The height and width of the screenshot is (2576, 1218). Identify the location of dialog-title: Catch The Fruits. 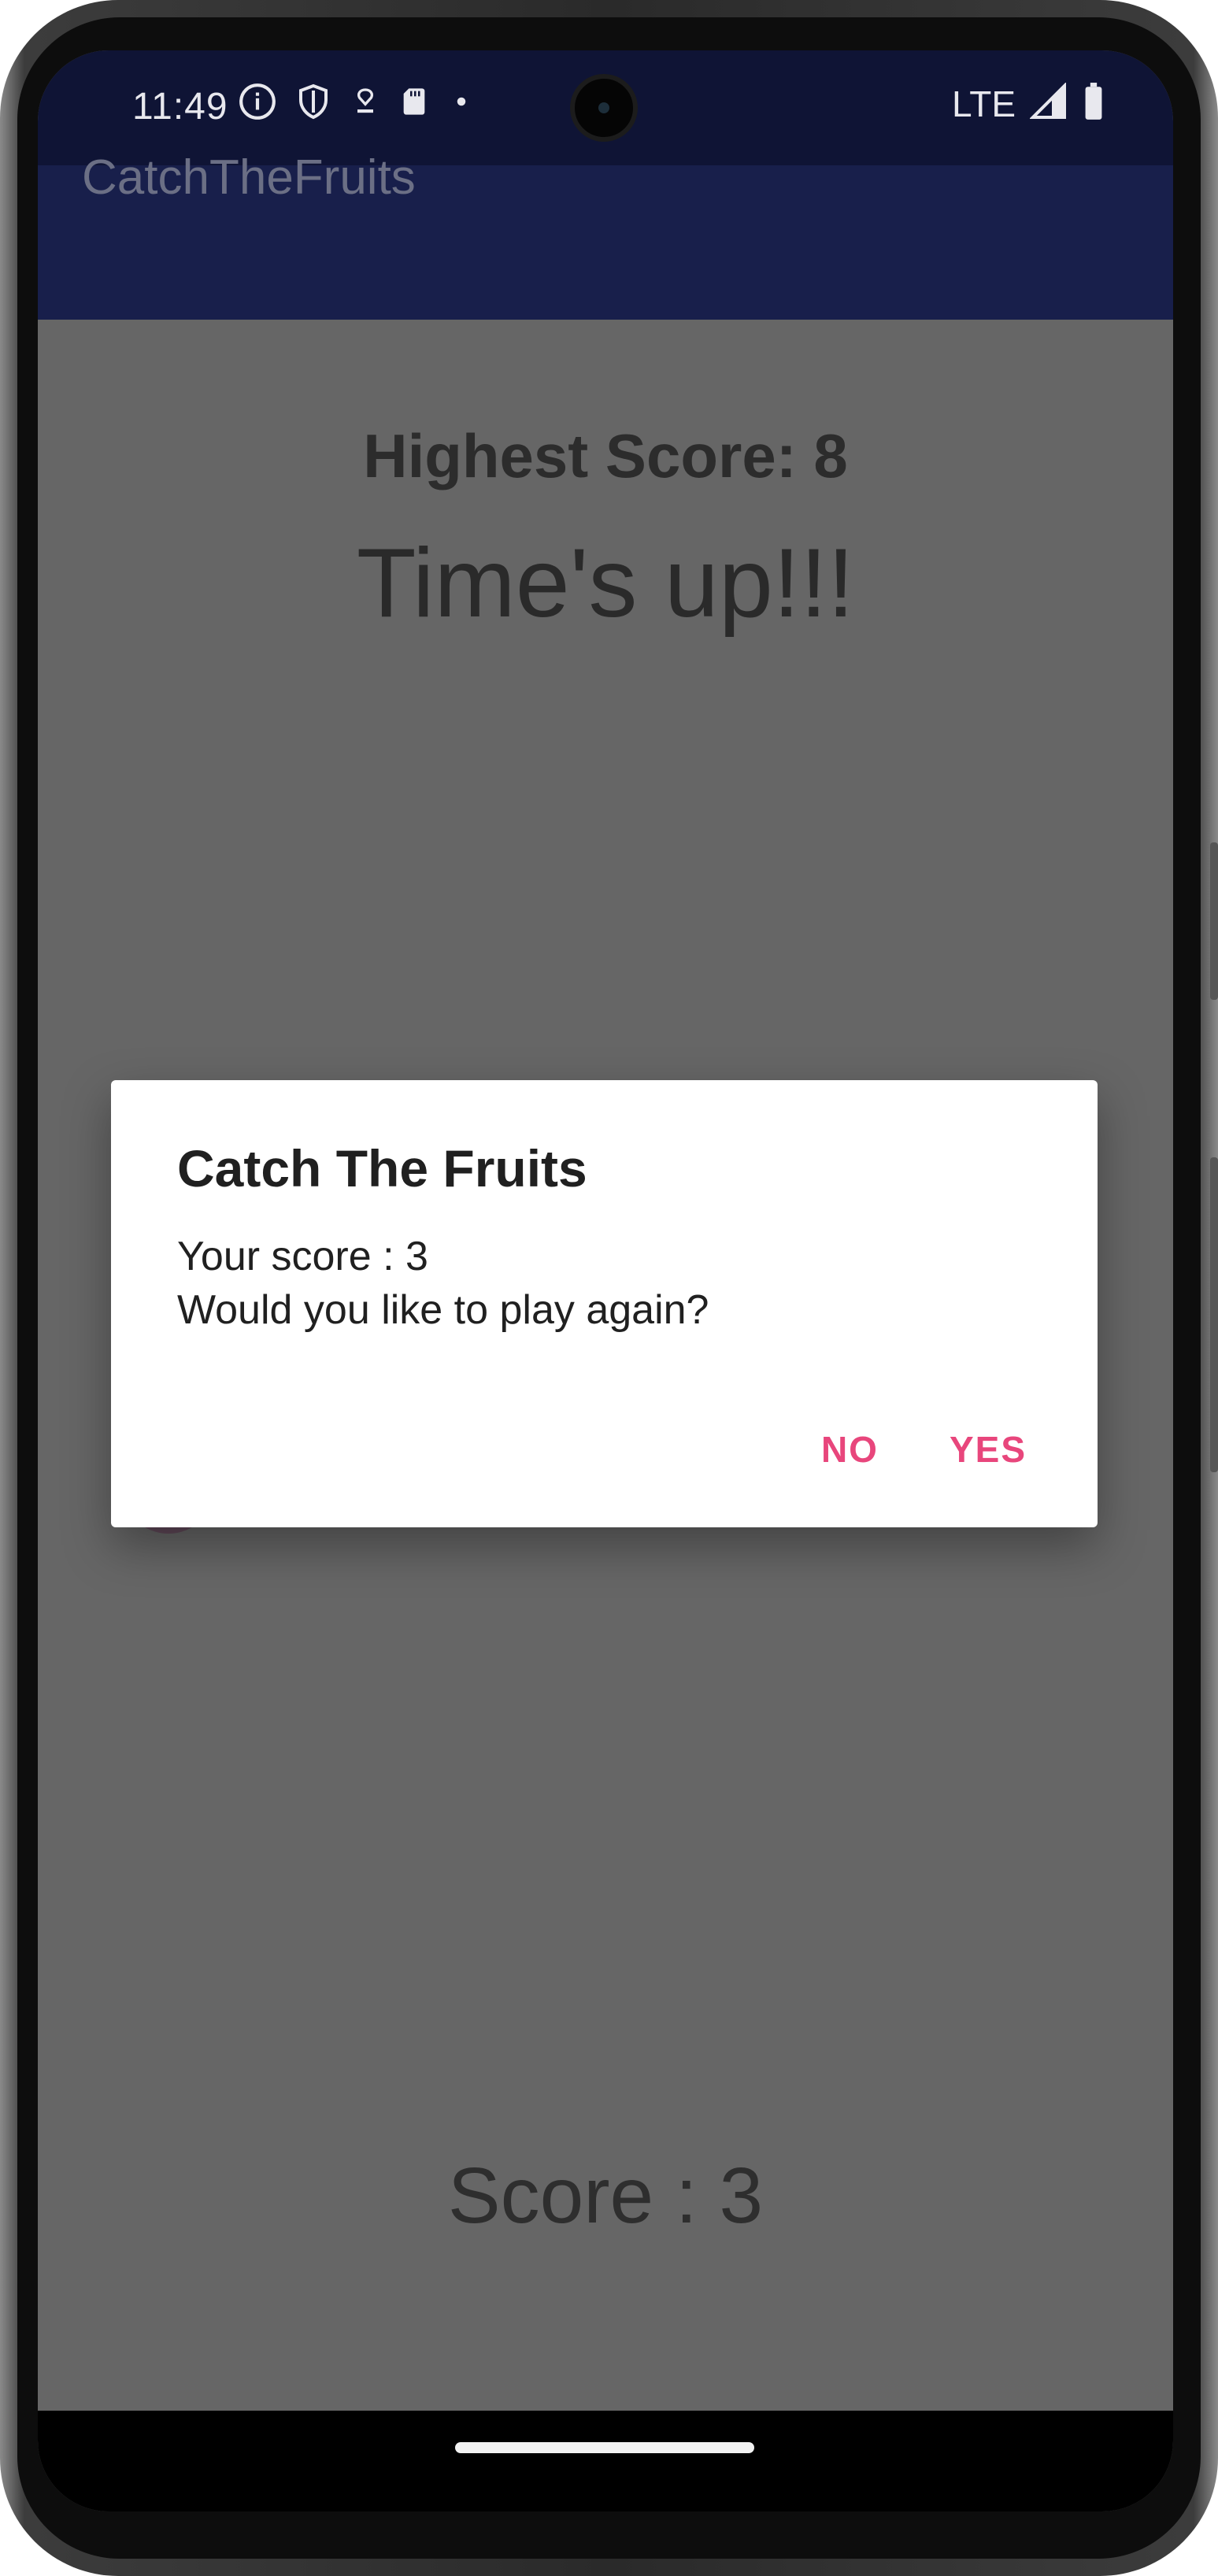
(382, 1168).